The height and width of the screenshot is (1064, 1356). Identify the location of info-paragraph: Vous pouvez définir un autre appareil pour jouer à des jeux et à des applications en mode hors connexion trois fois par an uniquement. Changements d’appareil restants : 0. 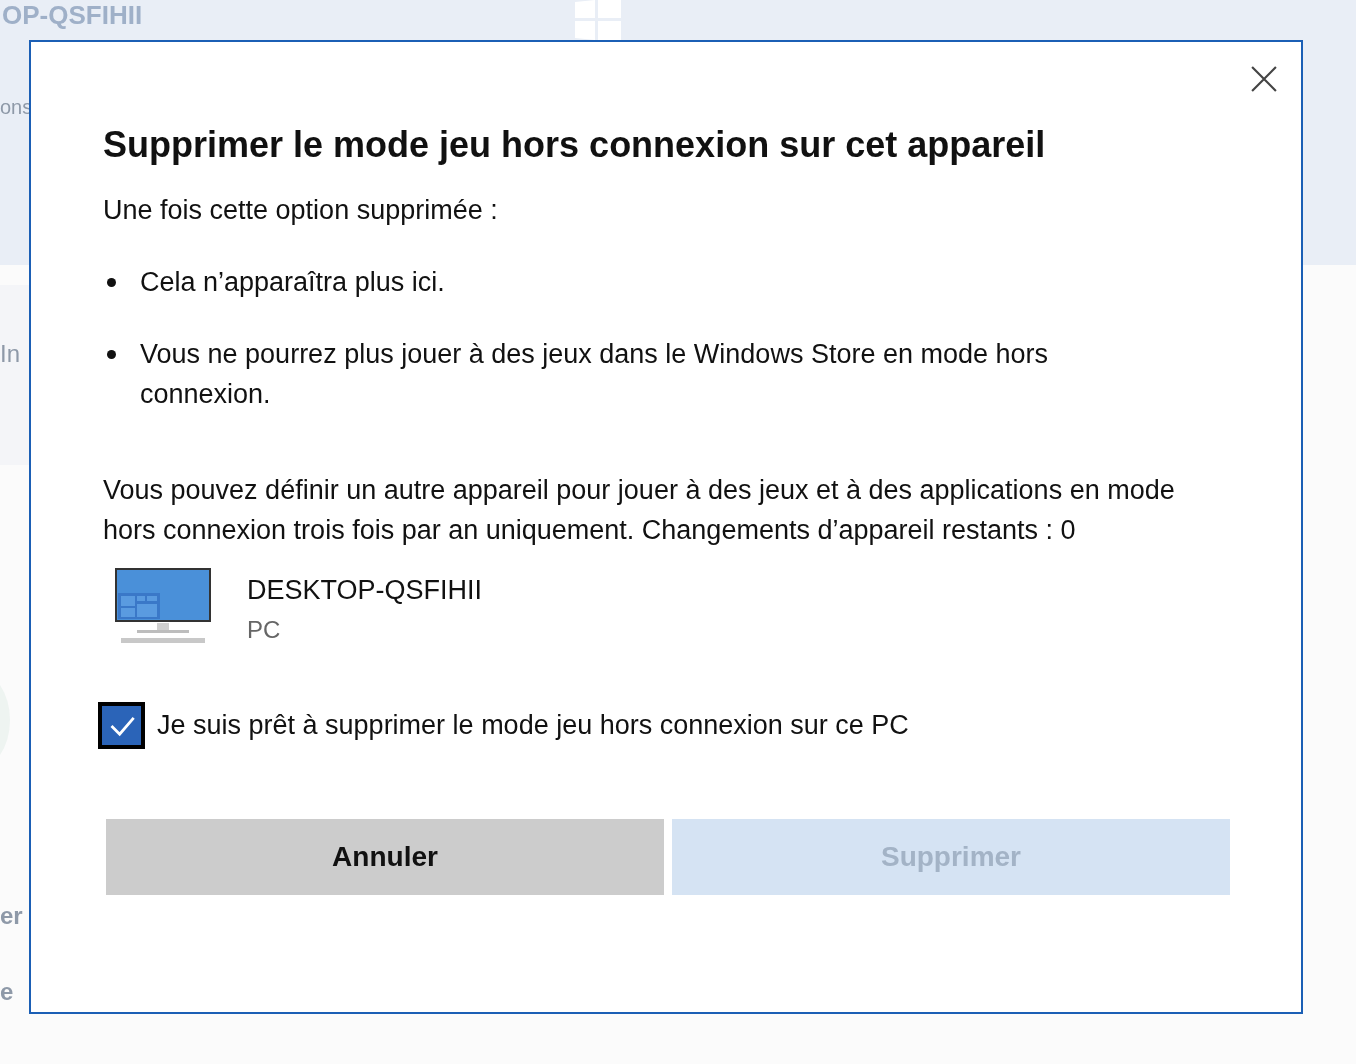
(639, 510).